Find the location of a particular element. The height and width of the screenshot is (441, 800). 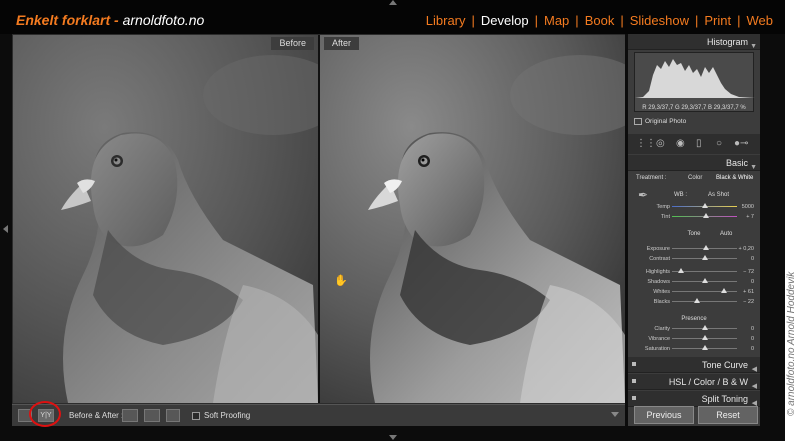

module-library: Library is located at coordinates (446, 20).